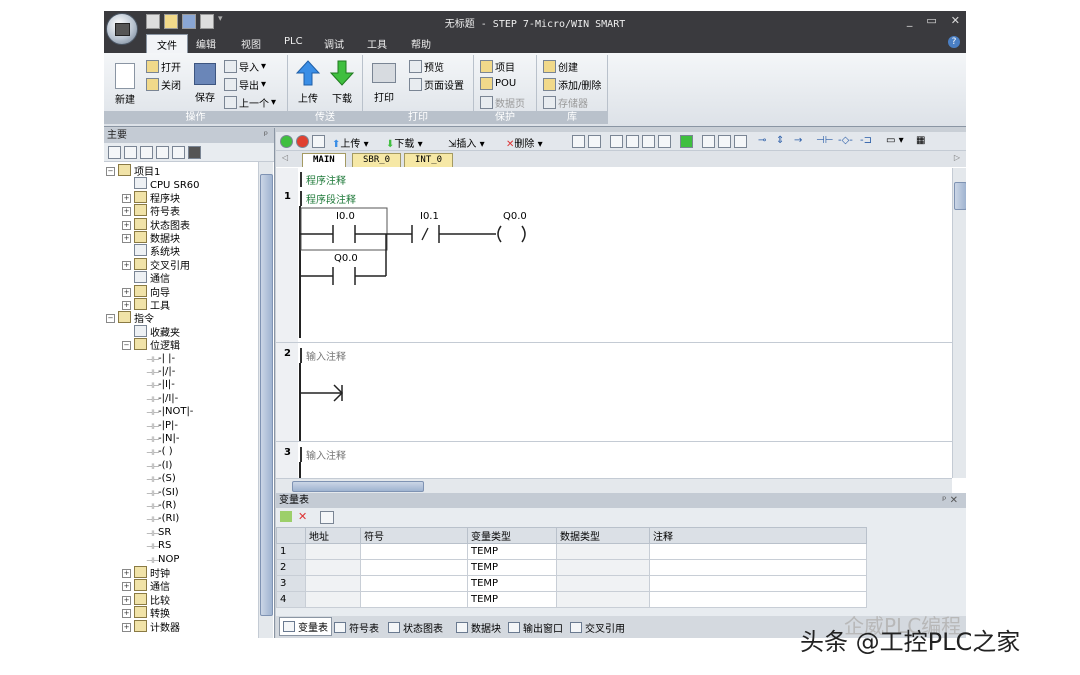 This screenshot has width=1080, height=675. I want to click on restore-button: ▭, so click(931, 20).